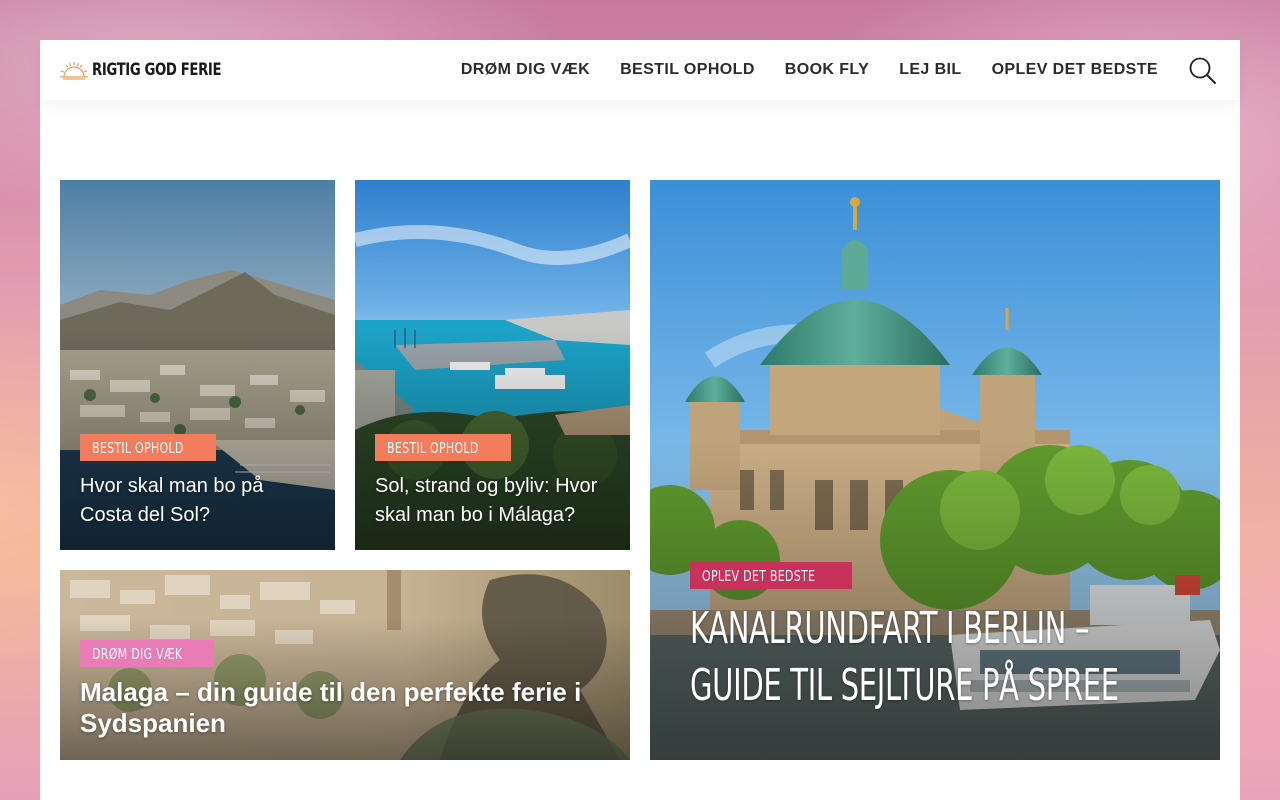 This screenshot has height=800, width=1280. Describe the element at coordinates (771, 575) in the screenshot. I see `category-badge: OPLEV DET BEDSTE` at that location.